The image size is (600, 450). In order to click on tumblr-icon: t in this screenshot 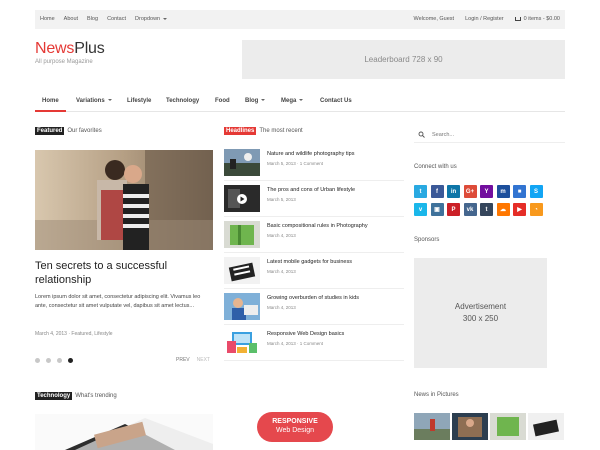, I will do `click(486, 209)`.